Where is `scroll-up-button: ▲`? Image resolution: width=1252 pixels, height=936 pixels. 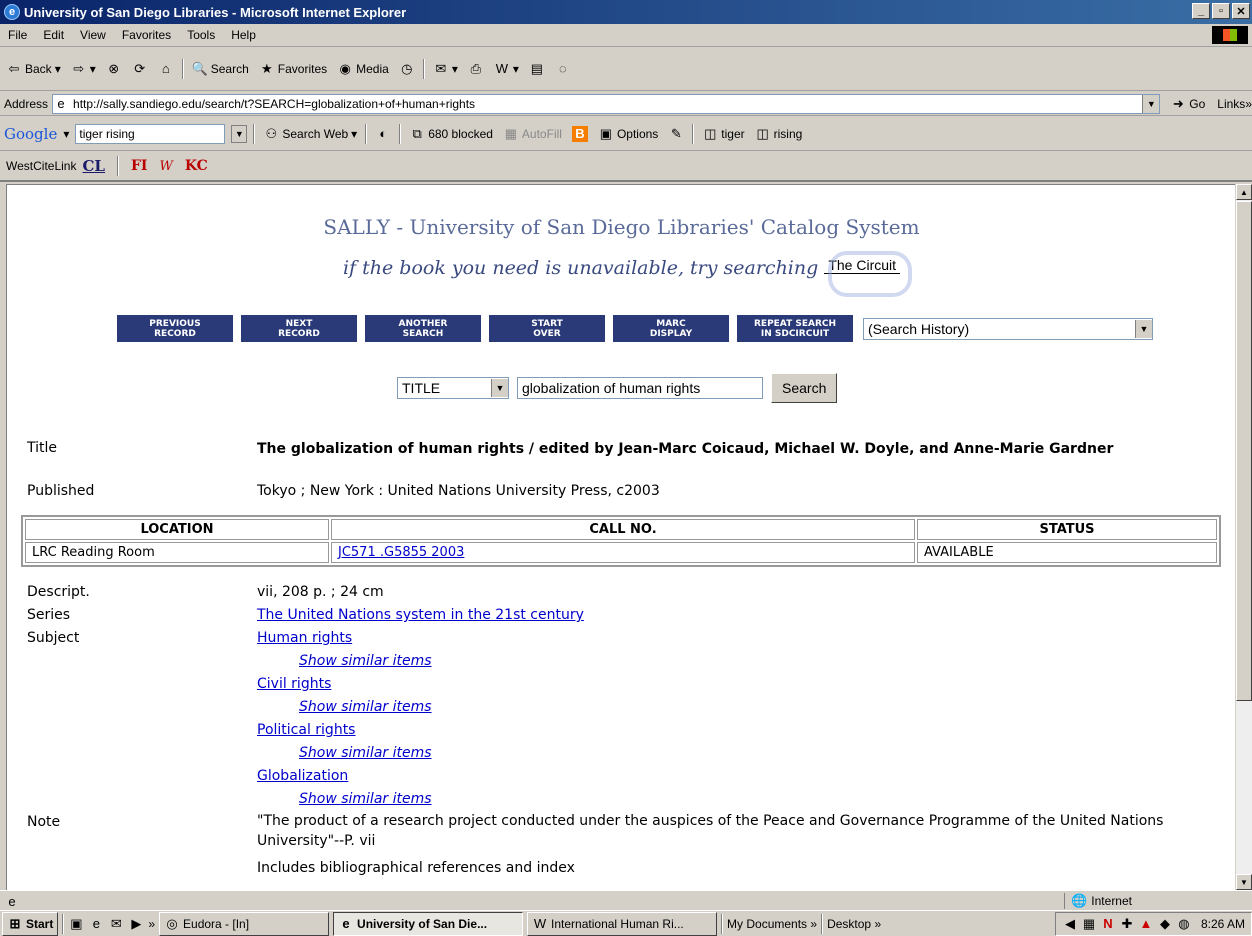
scroll-up-button: ▲ is located at coordinates (1244, 192).